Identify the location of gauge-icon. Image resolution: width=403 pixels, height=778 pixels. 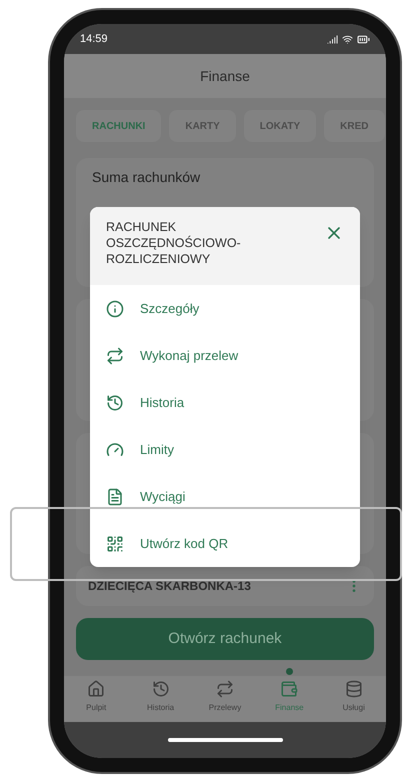
(115, 449).